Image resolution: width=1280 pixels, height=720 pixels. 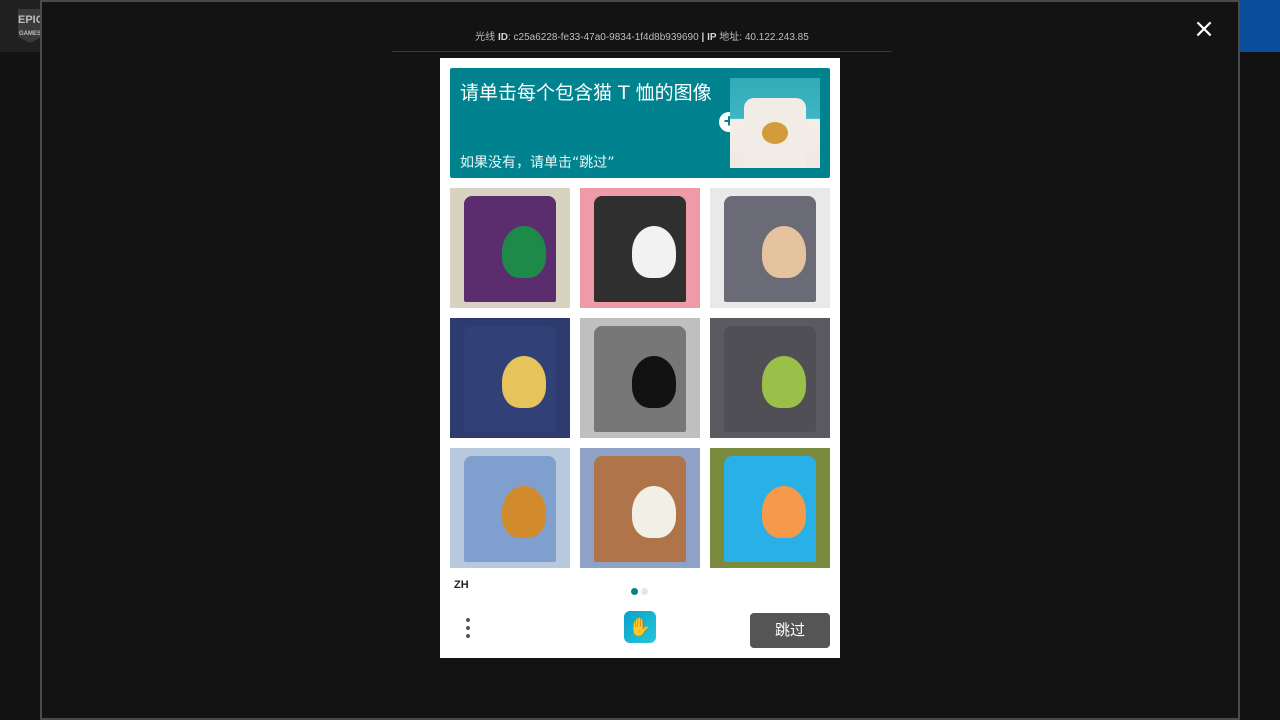 I want to click on example-image, so click(x=775, y=123).